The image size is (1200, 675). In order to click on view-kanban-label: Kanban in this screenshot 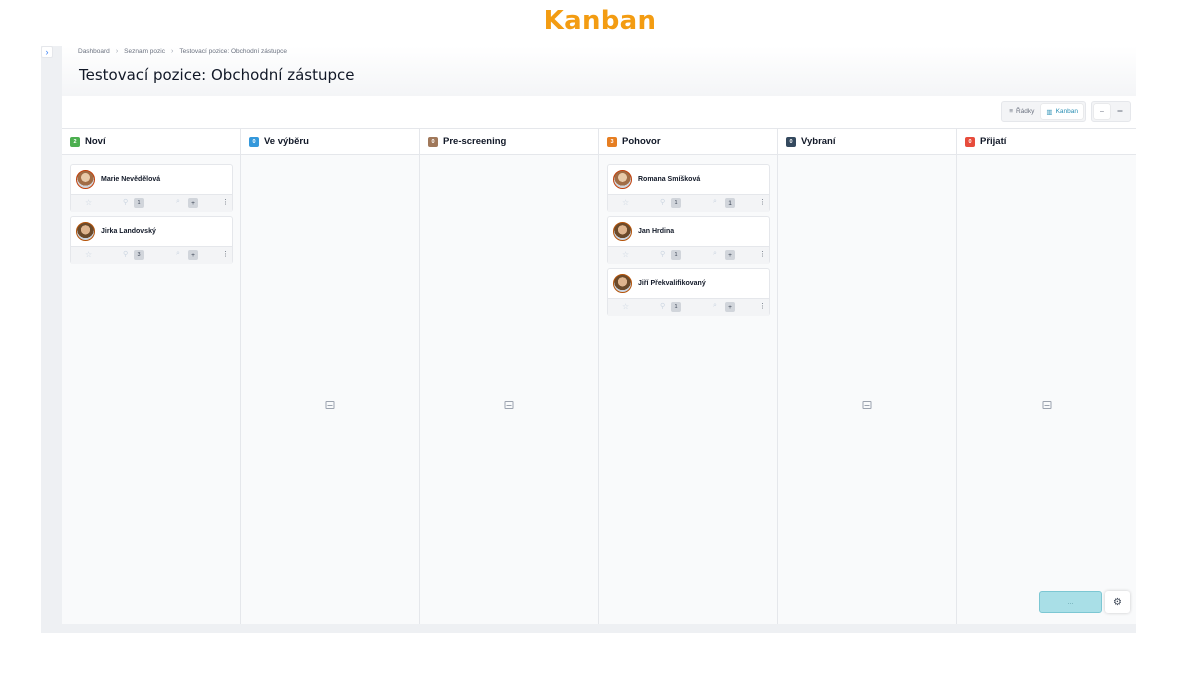, I will do `click(1066, 111)`.